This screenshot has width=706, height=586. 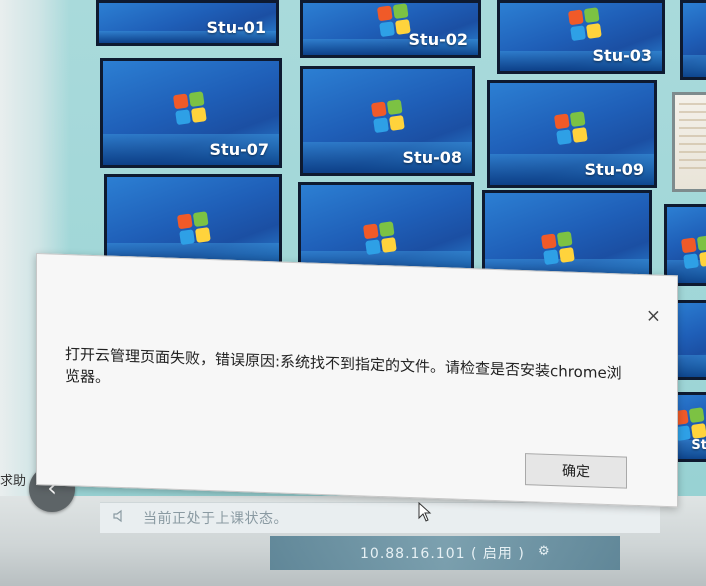 I want to click on student-tile: Stu-08, so click(x=387, y=121).